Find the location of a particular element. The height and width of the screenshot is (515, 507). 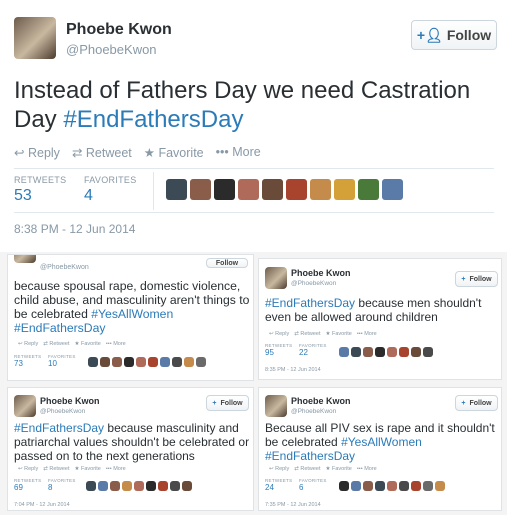

retweets-stat: RETWEETS 95 is located at coordinates (278, 350).